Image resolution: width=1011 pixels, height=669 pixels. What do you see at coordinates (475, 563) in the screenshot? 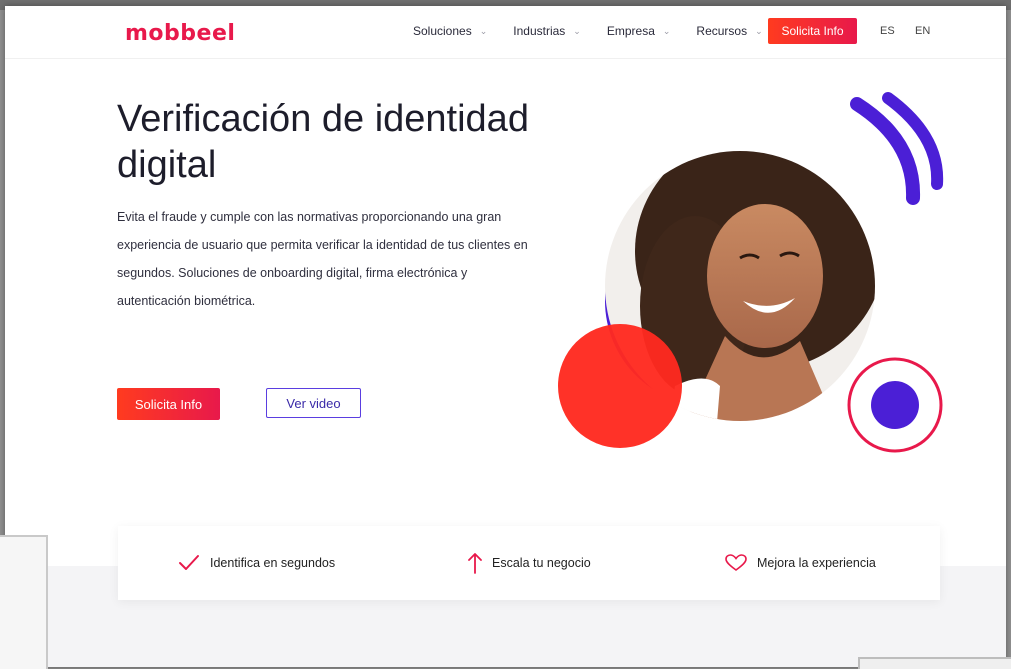
I see `arrow-up-icon` at bounding box center [475, 563].